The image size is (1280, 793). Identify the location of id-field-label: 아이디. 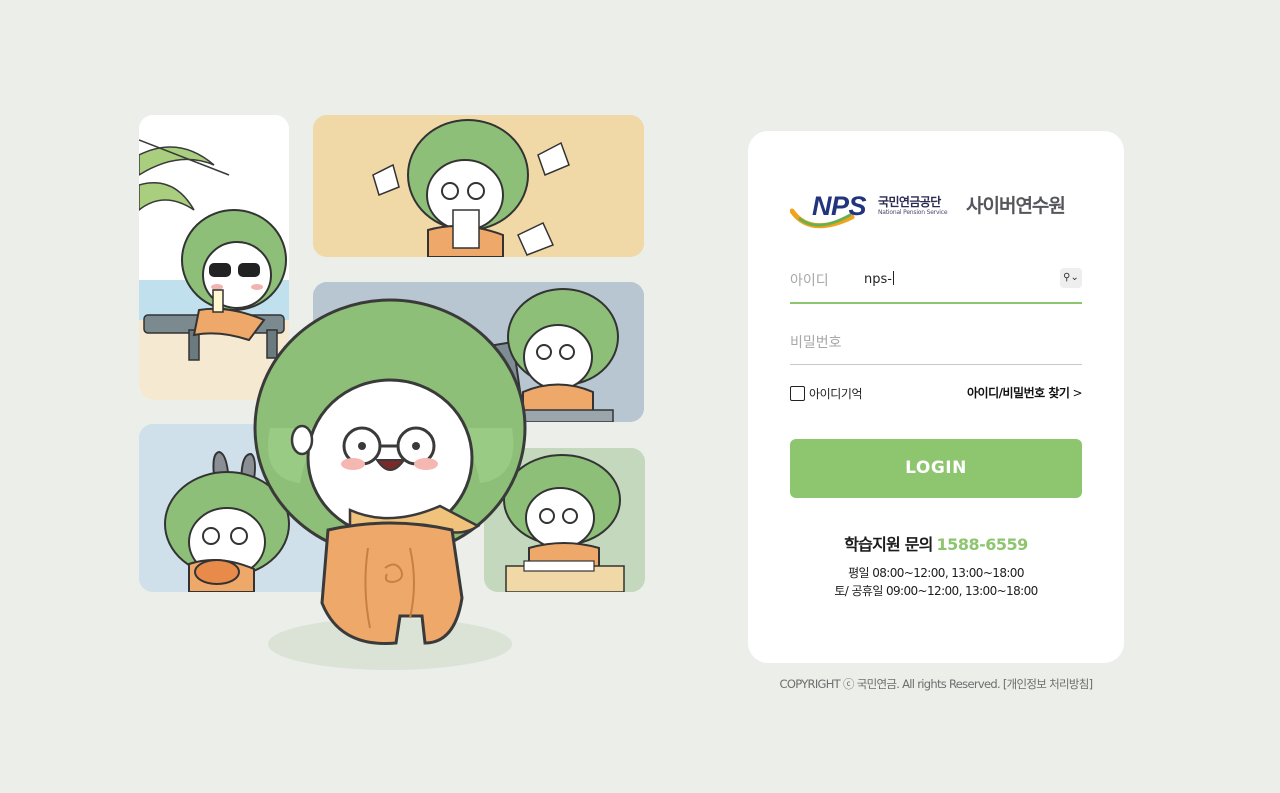
(809, 281).